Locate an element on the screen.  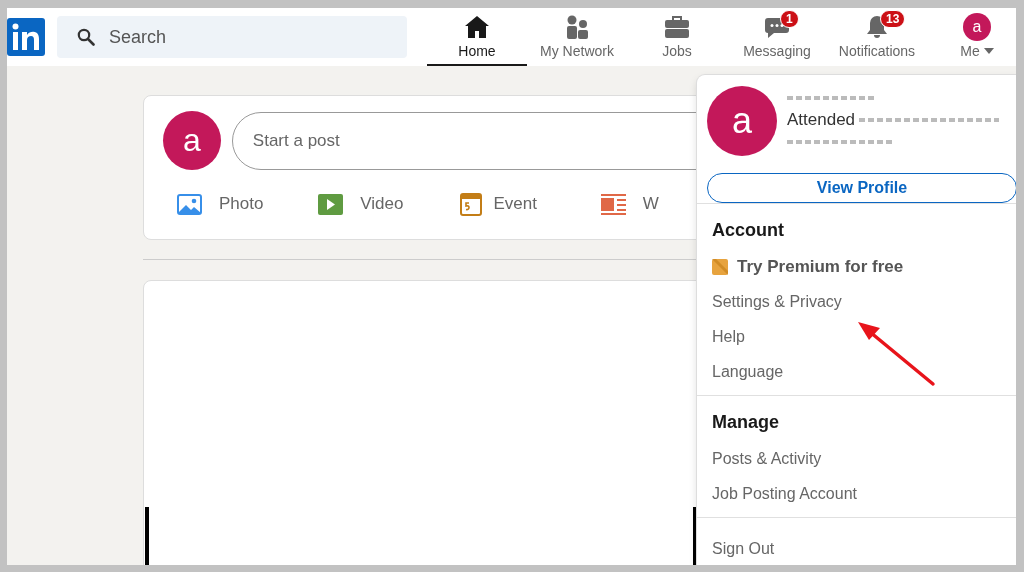
profile-headline: Attended is located at coordinates (821, 120).